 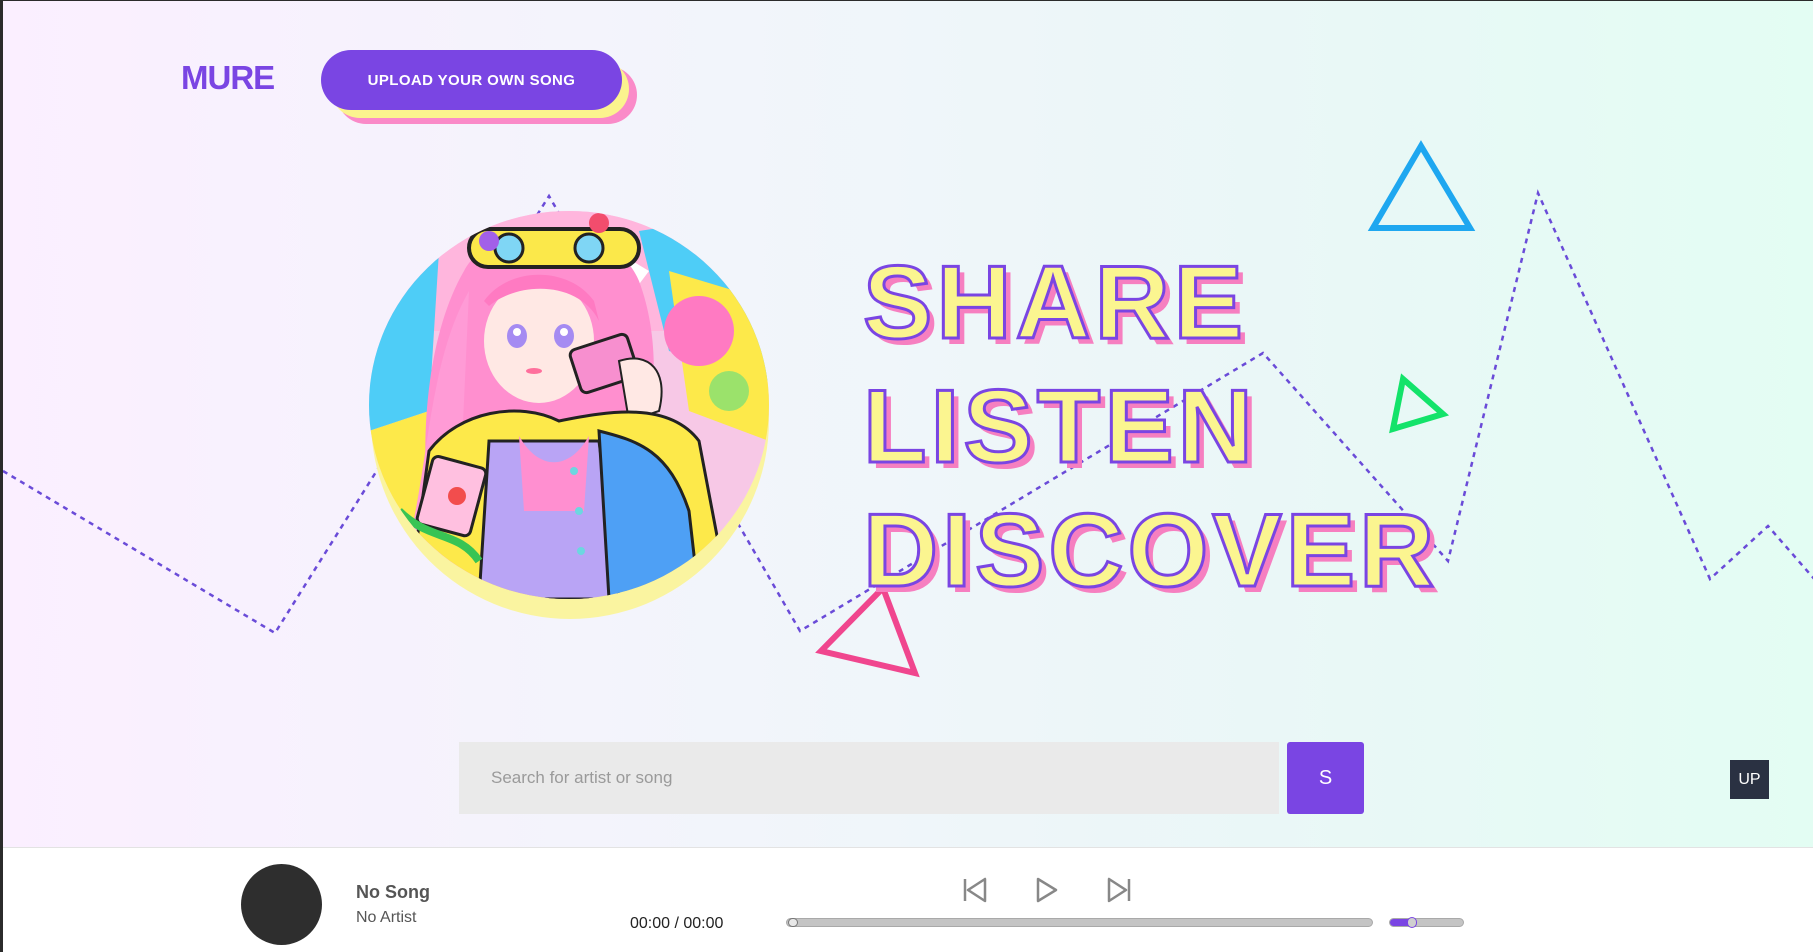 I want to click on hero-line-listen: LISTEN, so click(x=1059, y=427).